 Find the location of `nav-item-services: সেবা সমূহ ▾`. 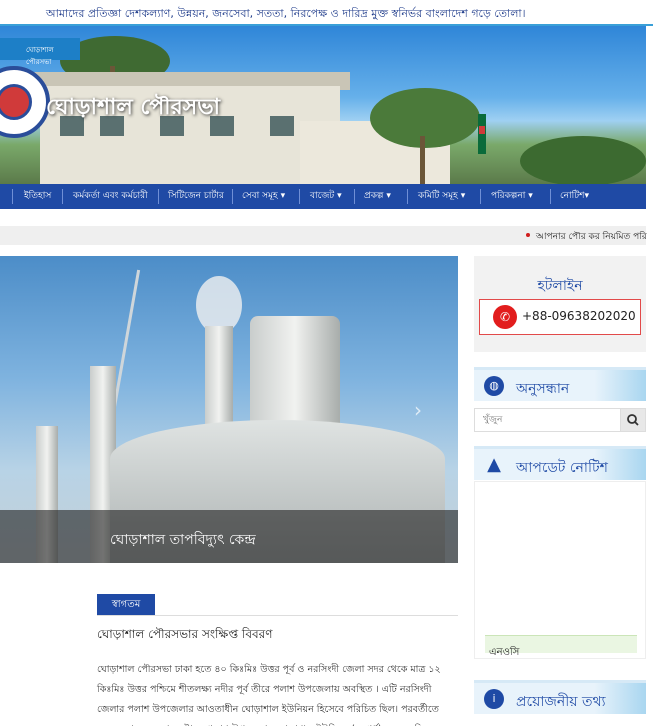

nav-item-services: সেবা সমূহ ▾ is located at coordinates (263, 196).